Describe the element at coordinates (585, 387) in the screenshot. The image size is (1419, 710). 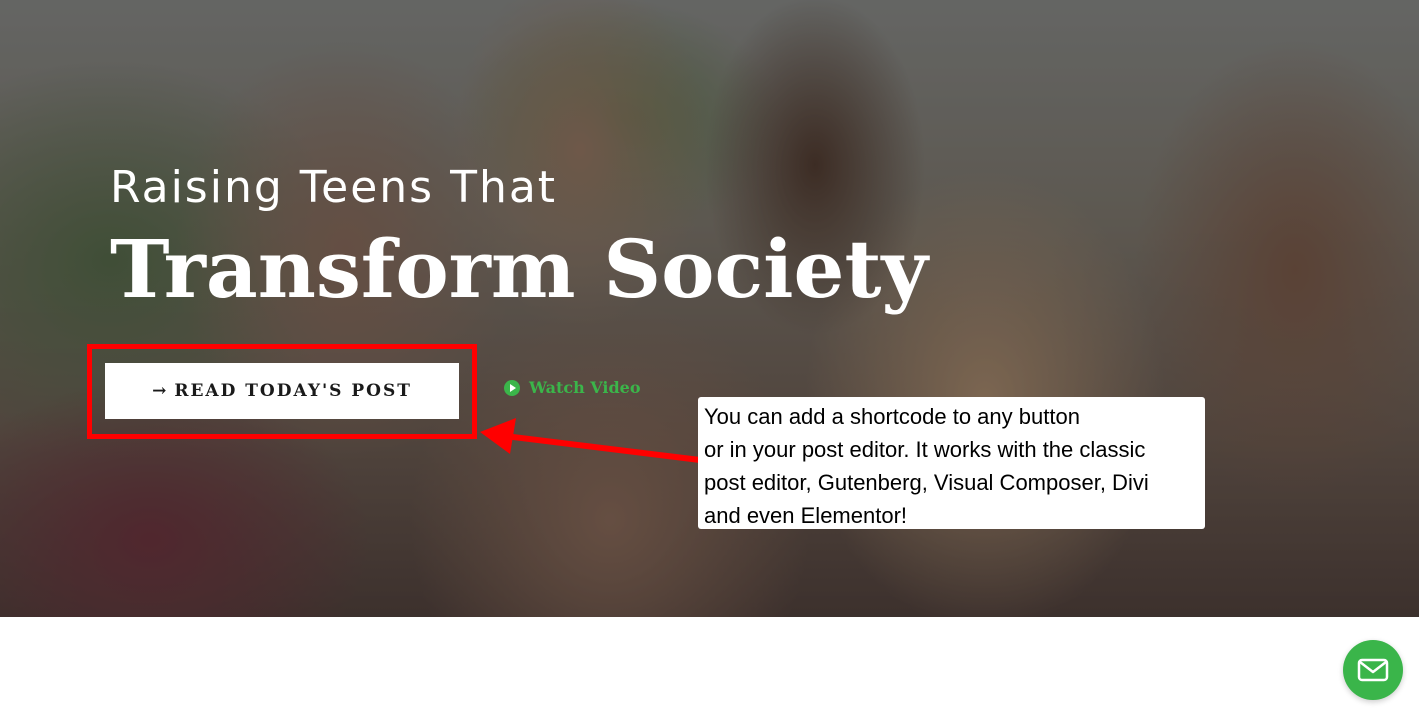
I see `watch-video-label: Watch Video` at that location.